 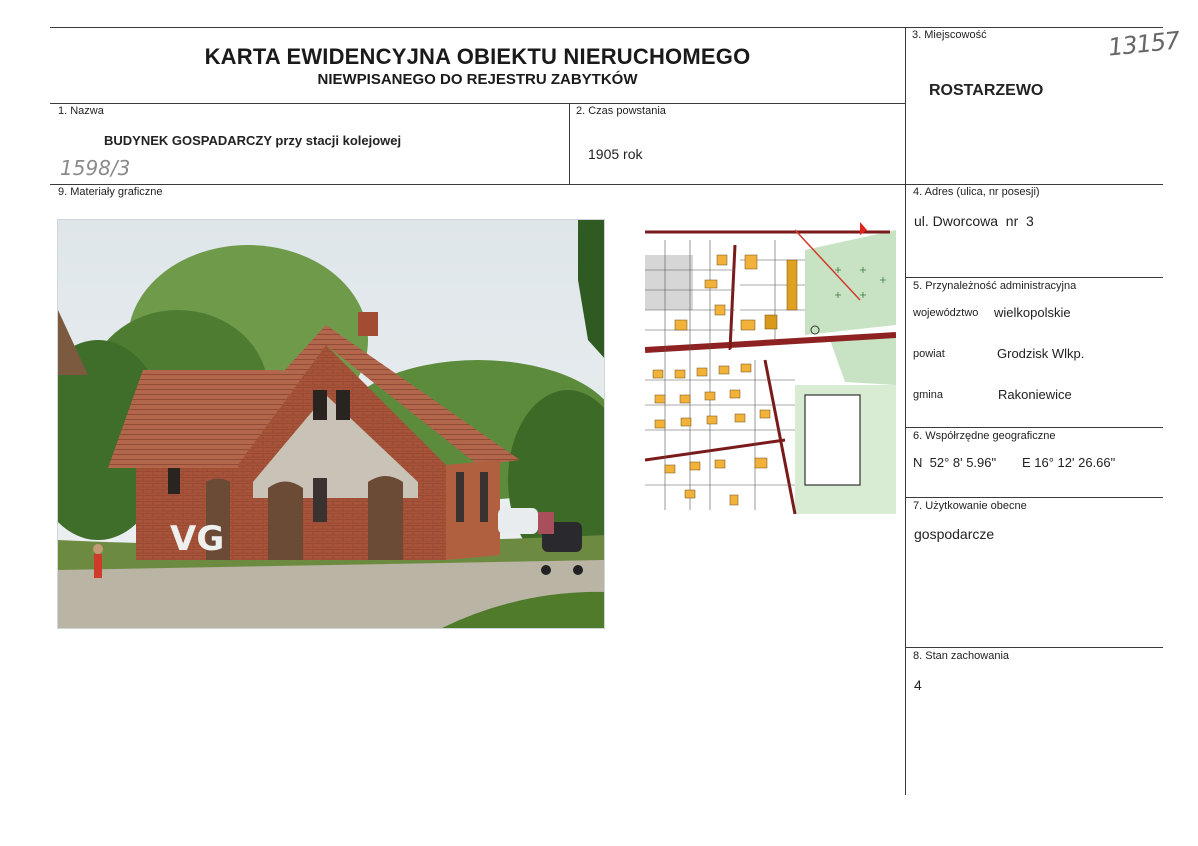 What do you see at coordinates (918, 685) in the screenshot?
I see `condition-value: 4` at bounding box center [918, 685].